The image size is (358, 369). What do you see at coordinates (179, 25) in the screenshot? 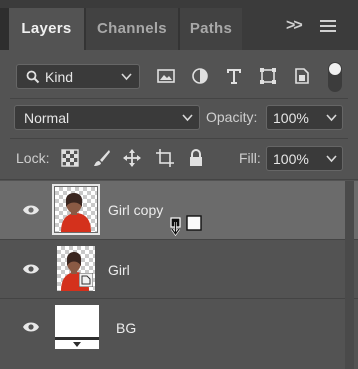
I see `panel-tab-bar: Layers Channels Paths >>` at bounding box center [179, 25].